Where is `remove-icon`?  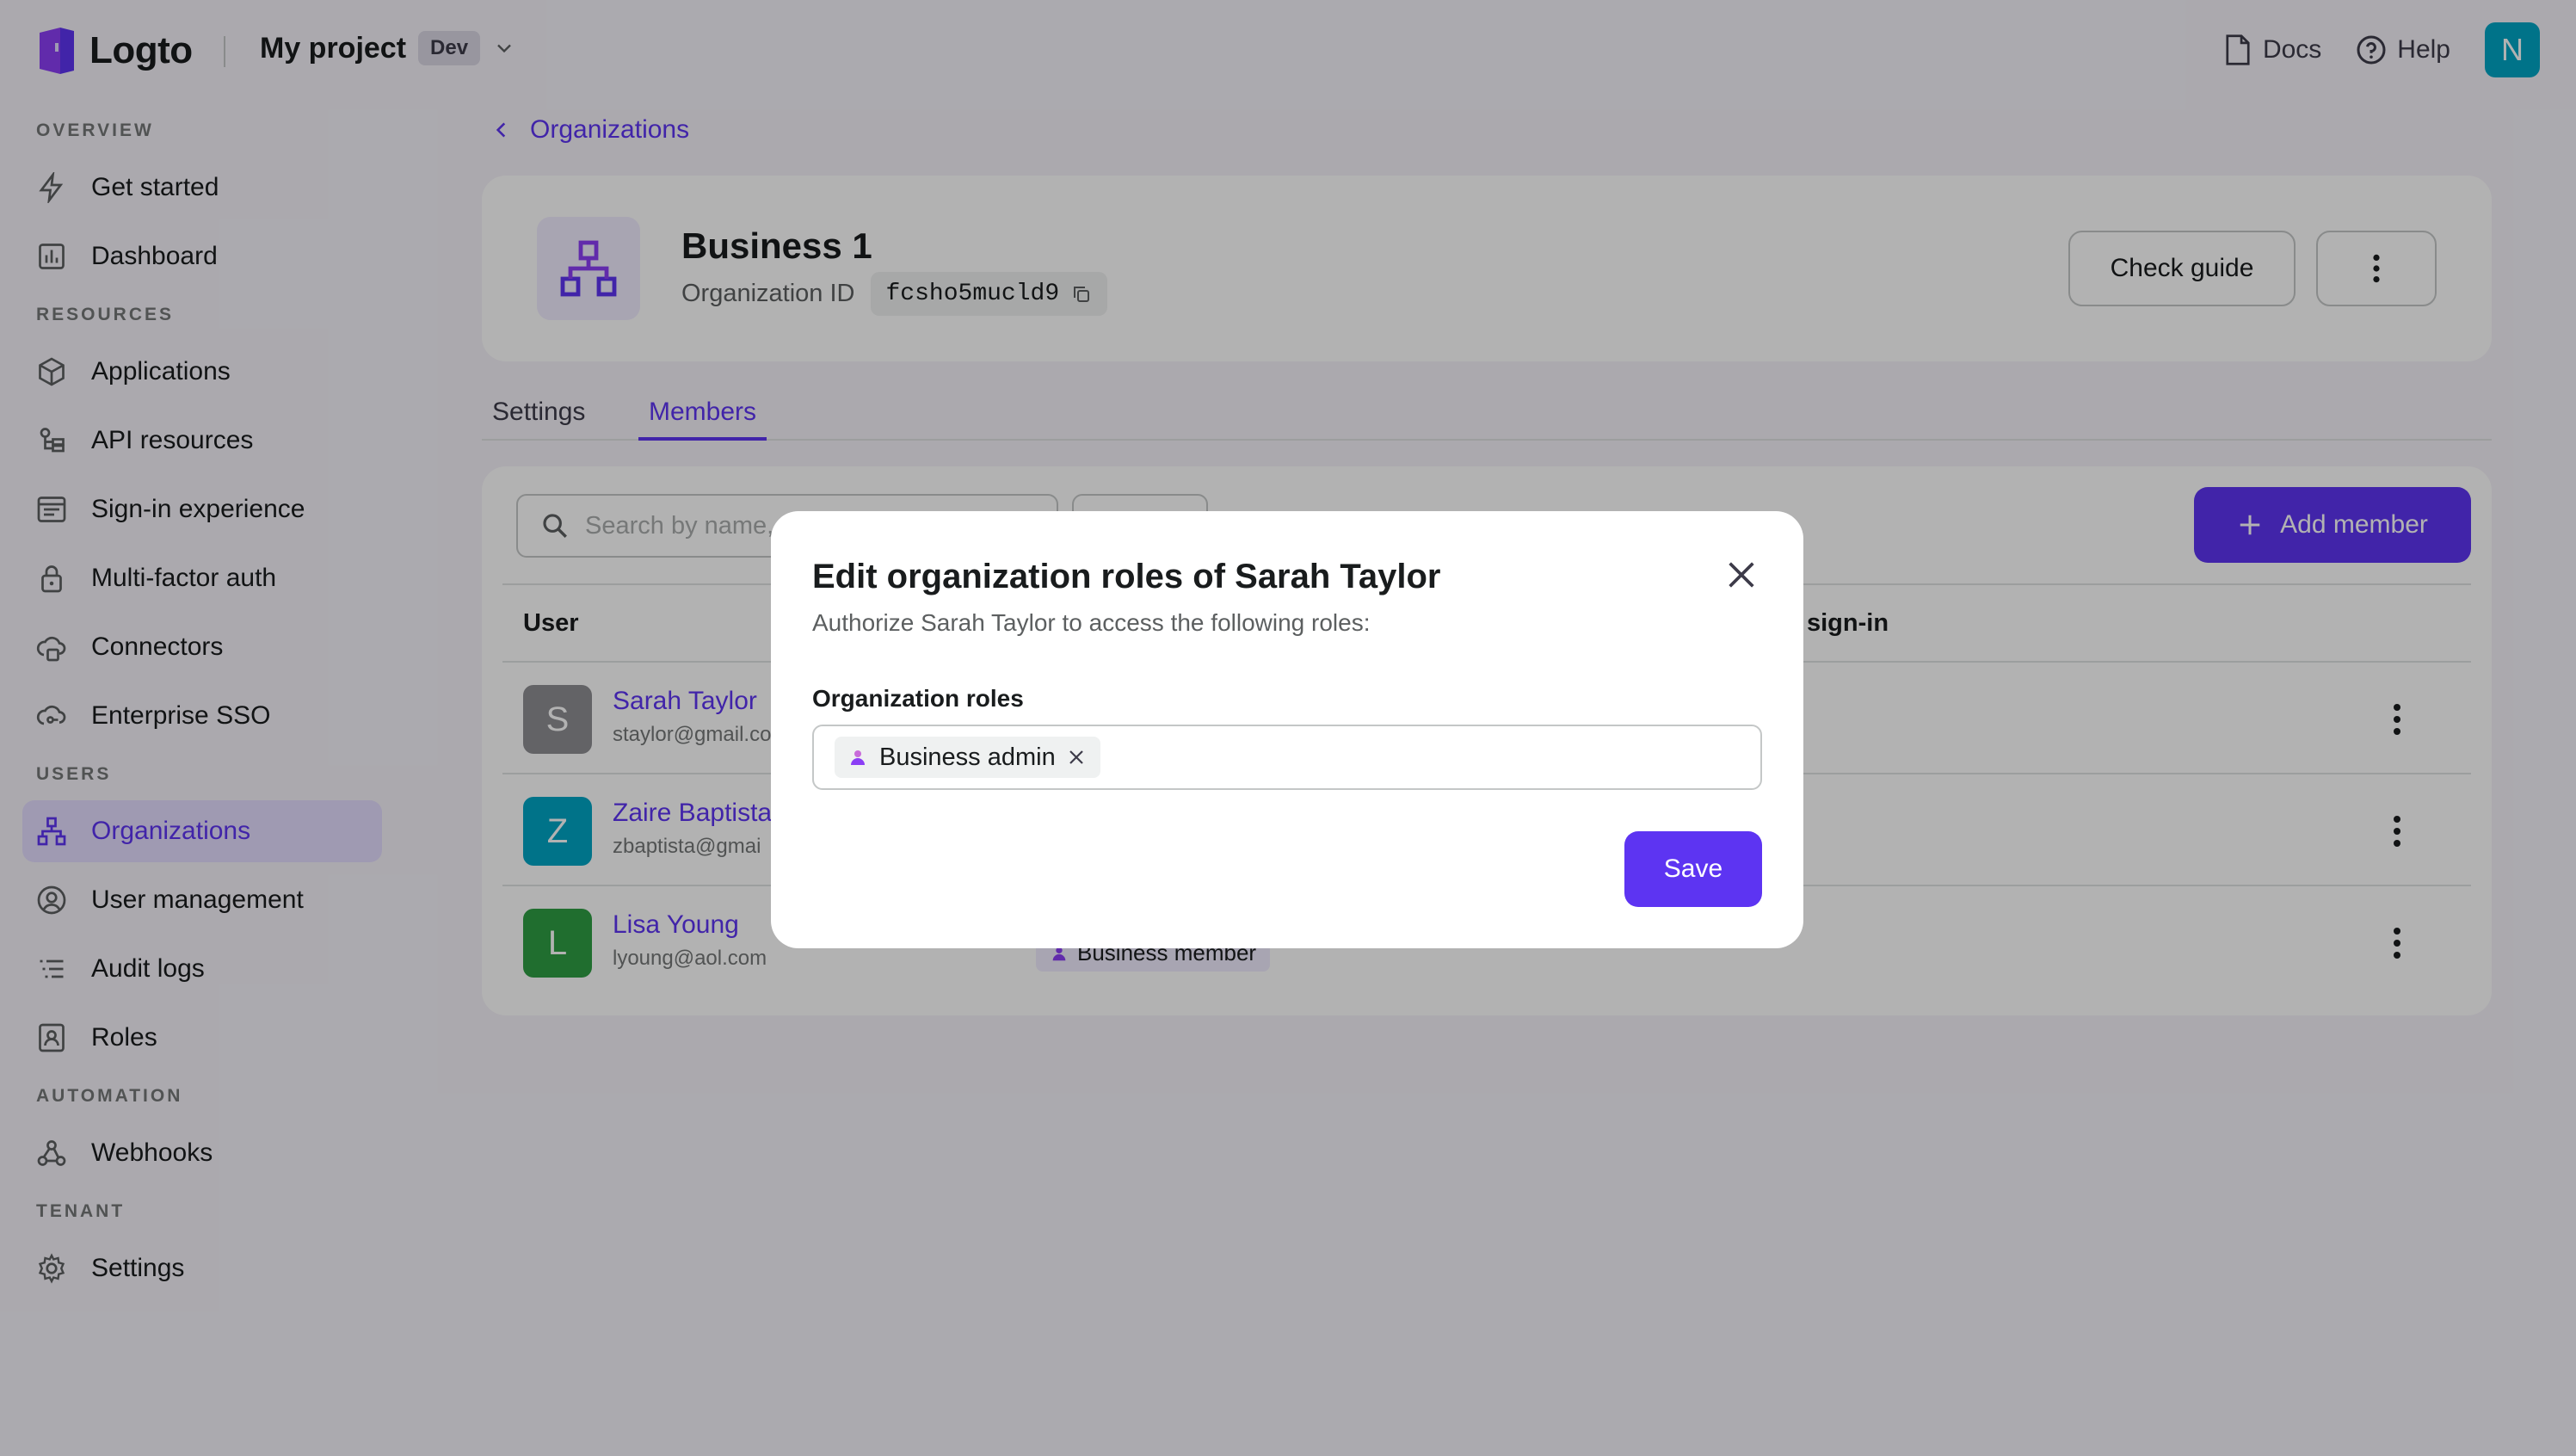
remove-icon is located at coordinates (1077, 758).